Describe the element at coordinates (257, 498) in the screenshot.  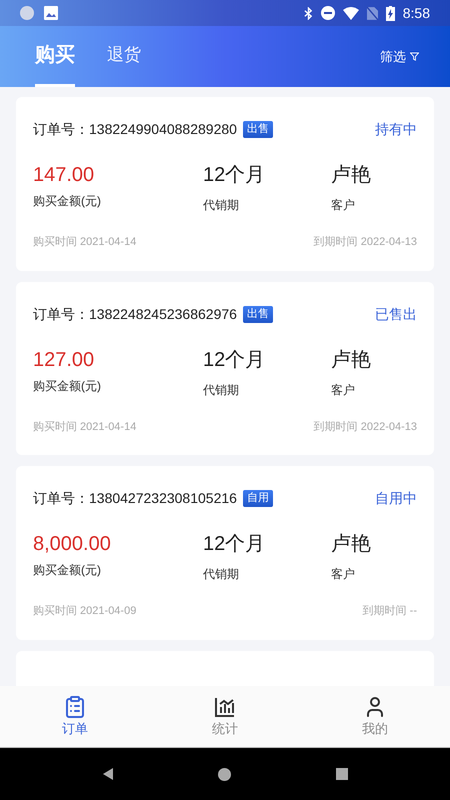
I see `order-type-tag: 自用` at that location.